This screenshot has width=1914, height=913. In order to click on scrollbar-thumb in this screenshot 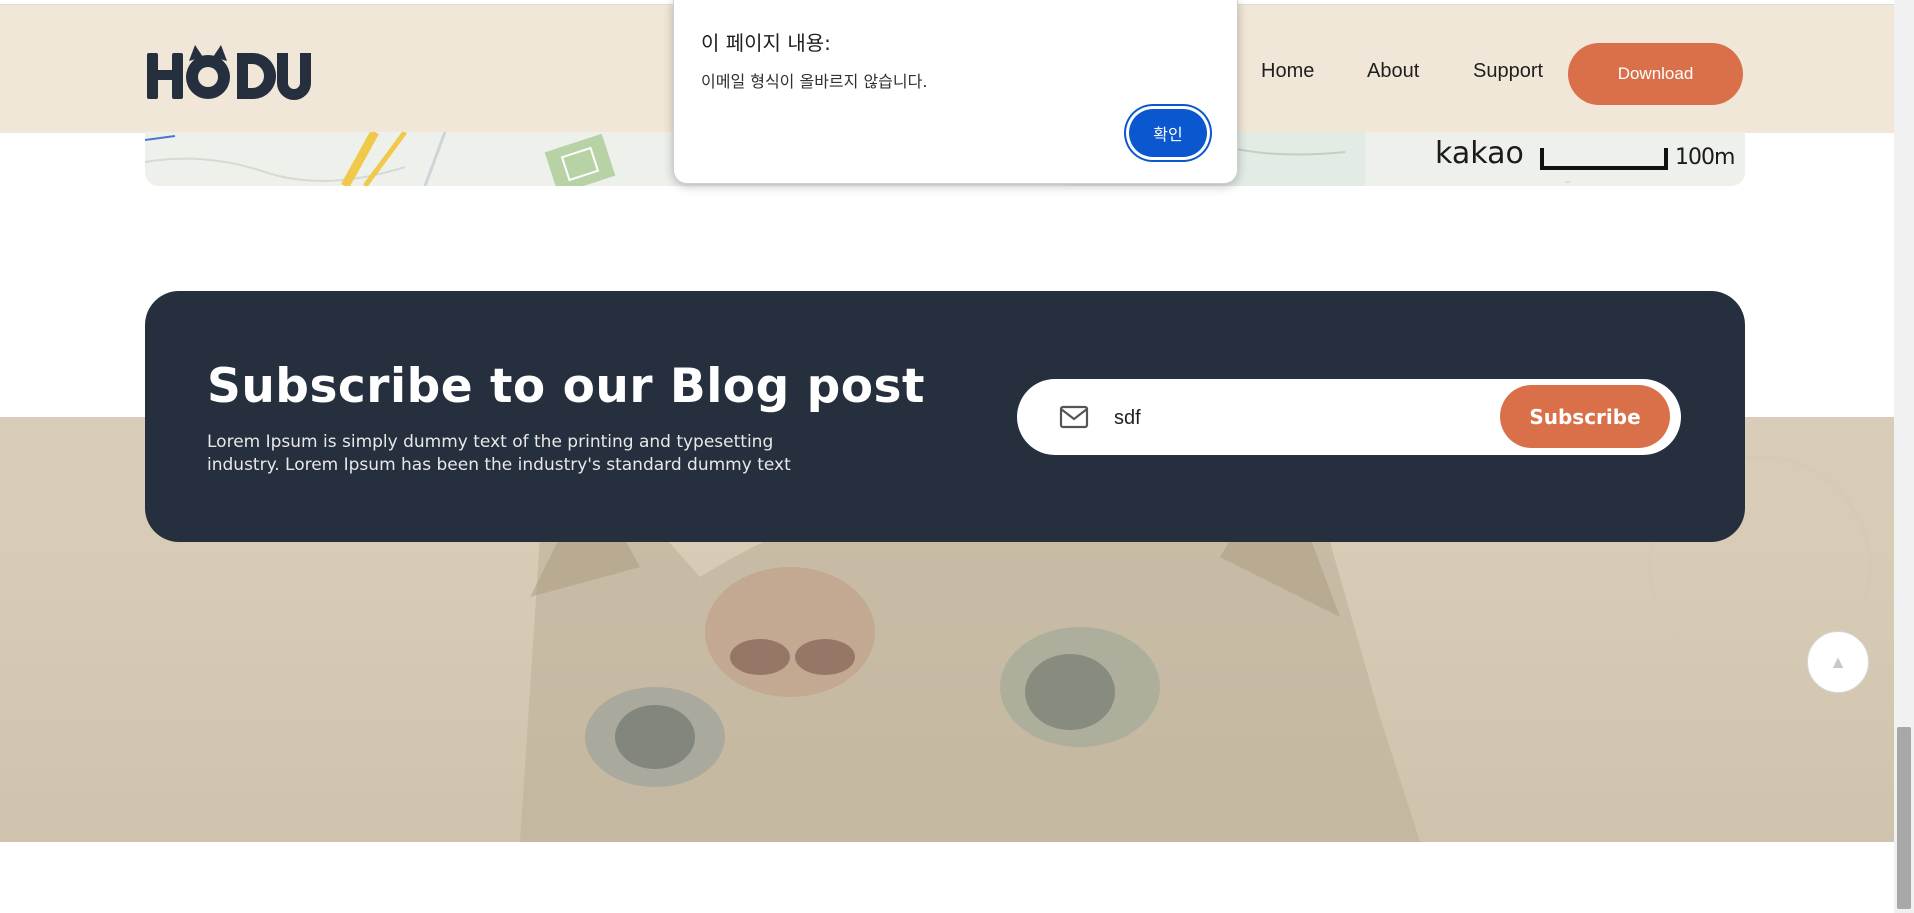, I will do `click(1904, 818)`.